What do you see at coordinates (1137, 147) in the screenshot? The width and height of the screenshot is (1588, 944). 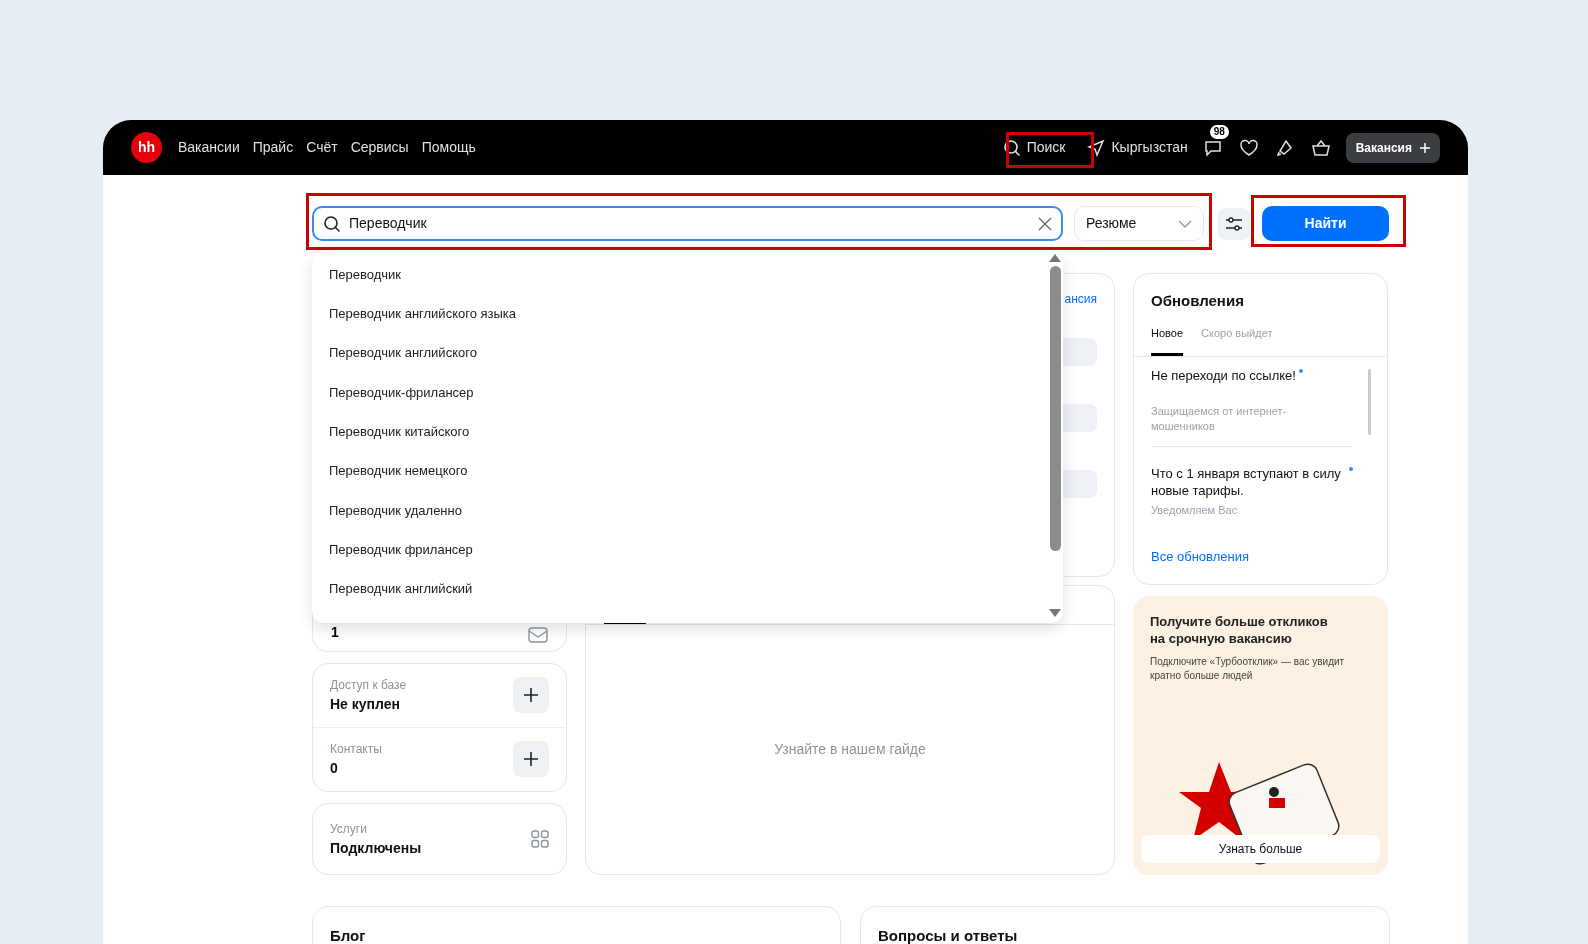 I see `region-link: Кыргызстан` at bounding box center [1137, 147].